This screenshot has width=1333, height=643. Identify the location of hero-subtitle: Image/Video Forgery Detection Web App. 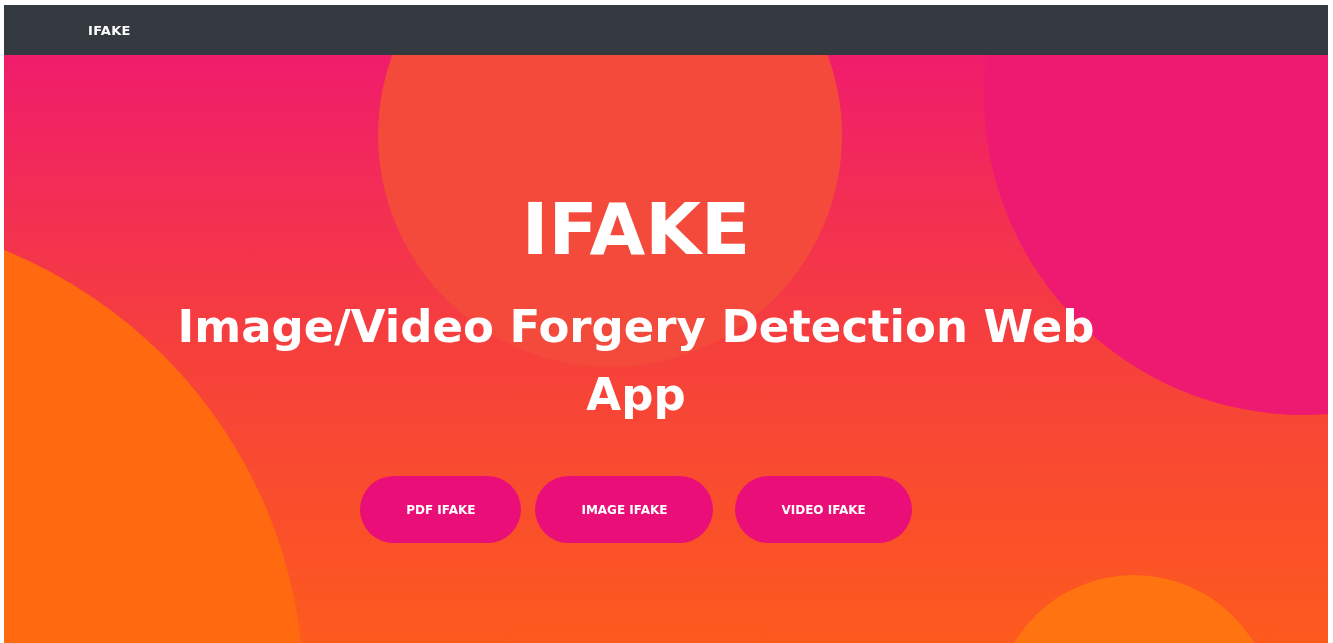
(636, 361).